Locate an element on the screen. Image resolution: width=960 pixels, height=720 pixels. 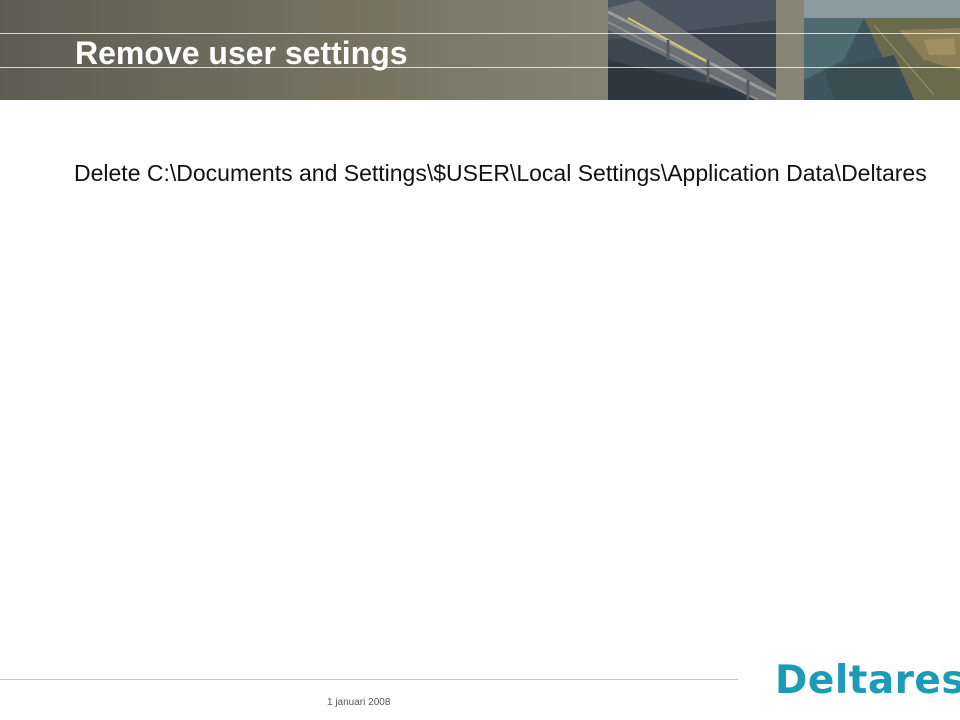
aerial-landscape-photo is located at coordinates (882, 50).